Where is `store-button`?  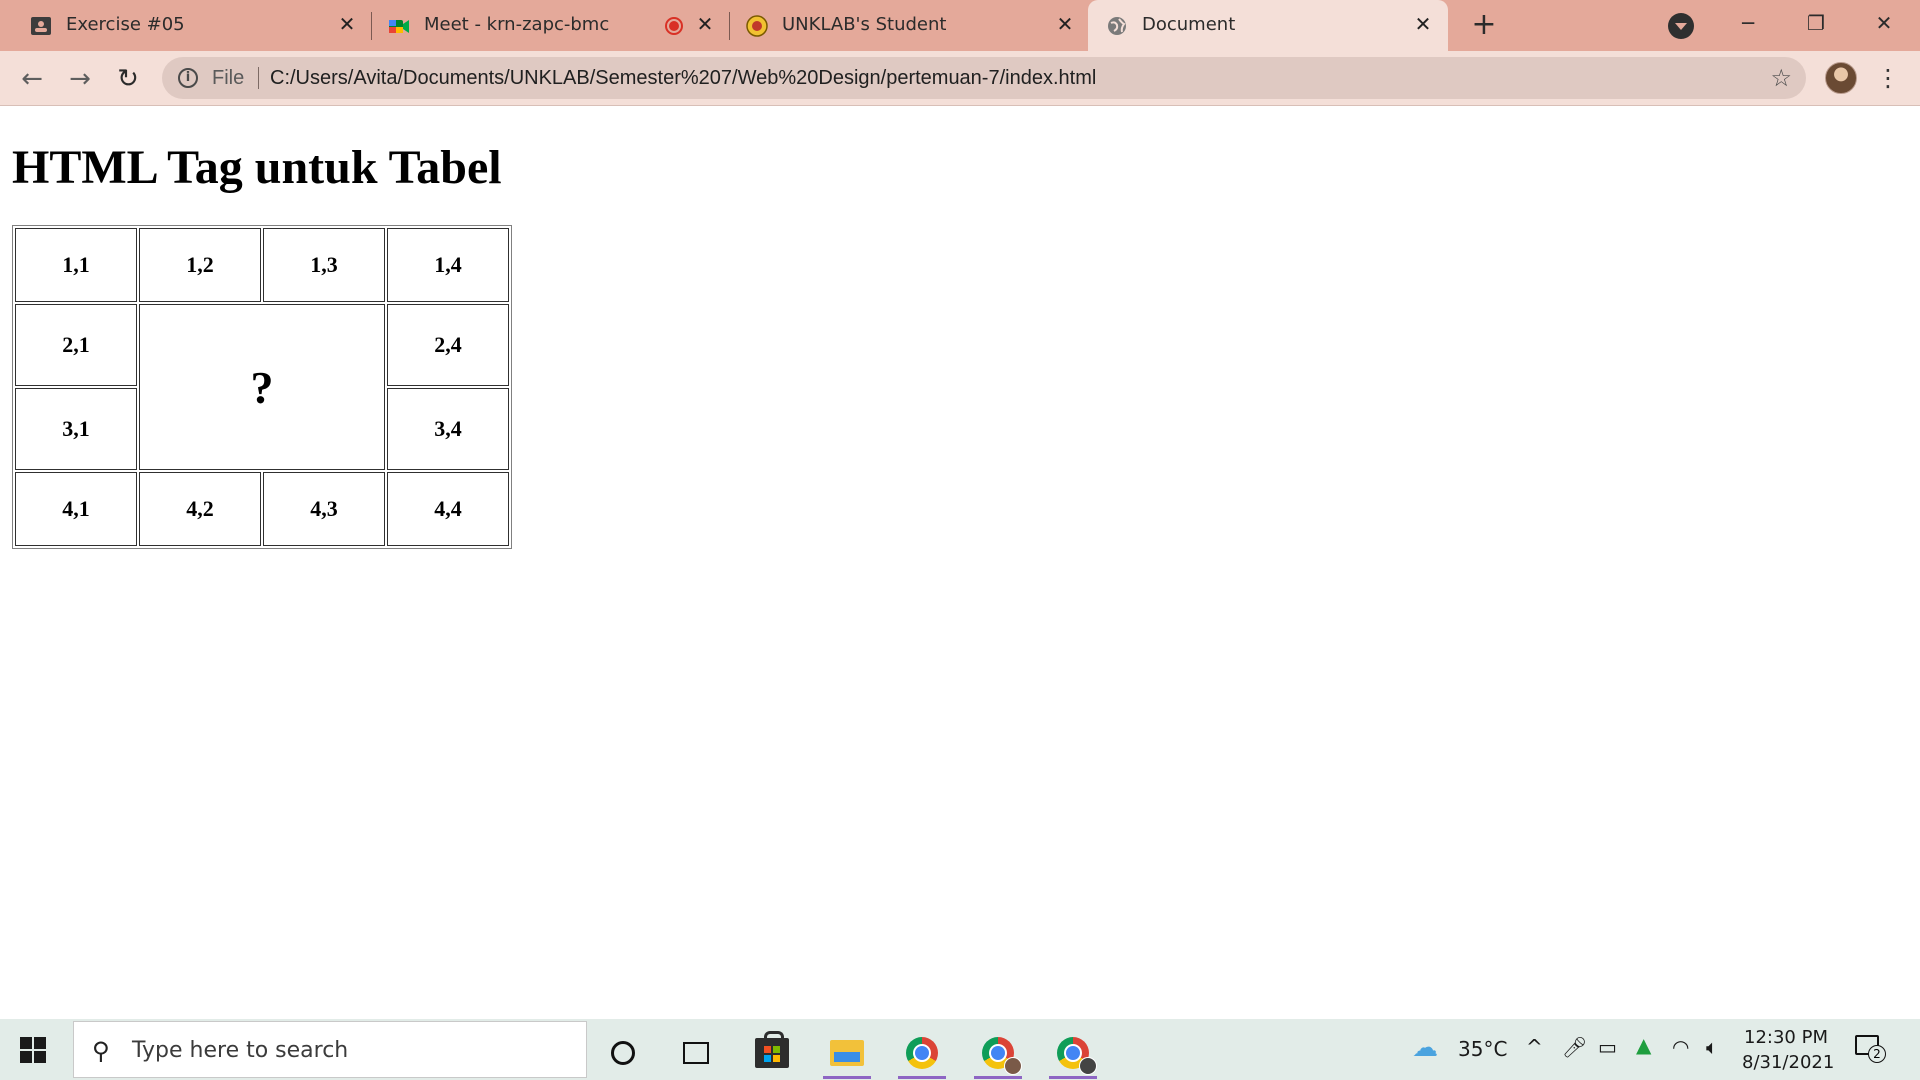 store-button is located at coordinates (772, 1053).